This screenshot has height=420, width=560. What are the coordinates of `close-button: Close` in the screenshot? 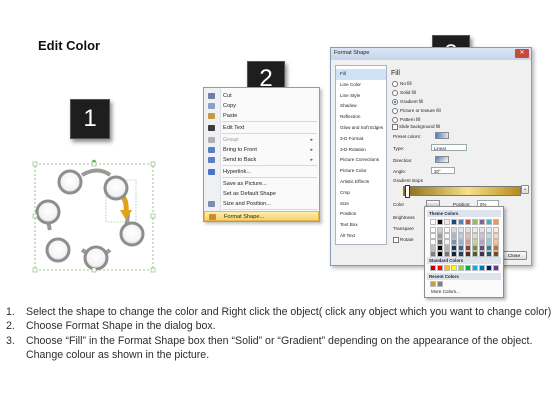 It's located at (514, 255).